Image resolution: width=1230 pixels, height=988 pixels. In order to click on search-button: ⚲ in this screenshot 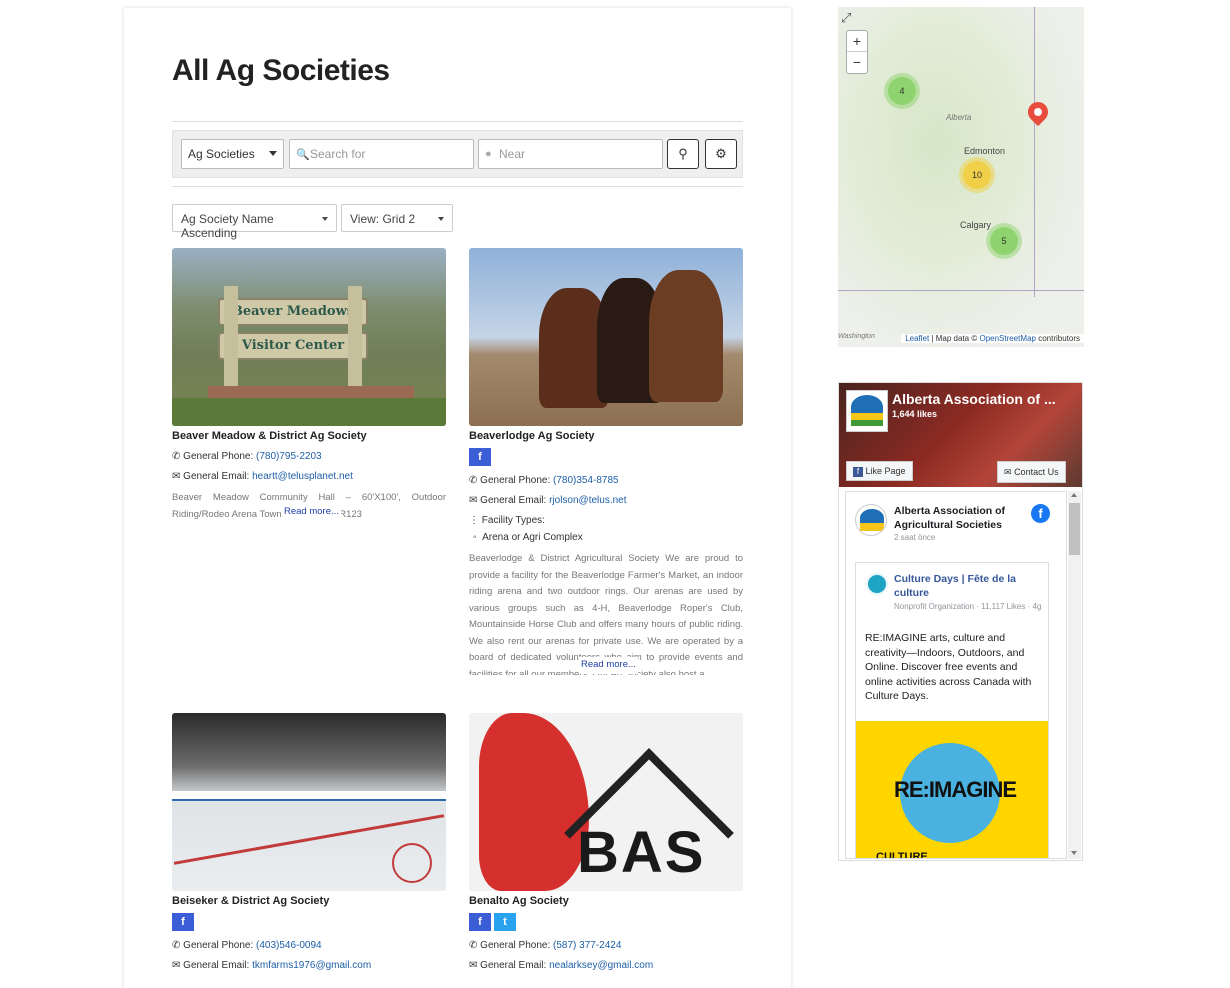, I will do `click(683, 154)`.